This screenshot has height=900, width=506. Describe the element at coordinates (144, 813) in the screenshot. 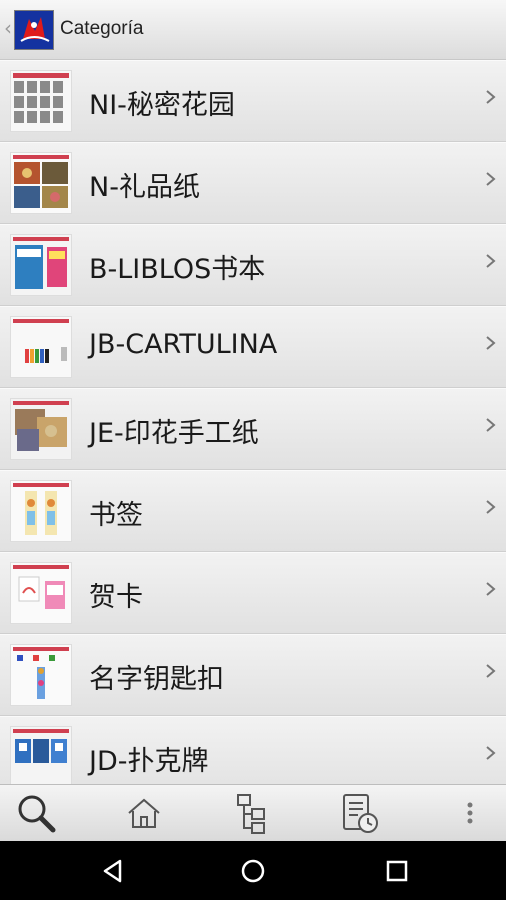

I see `home-icon` at that location.